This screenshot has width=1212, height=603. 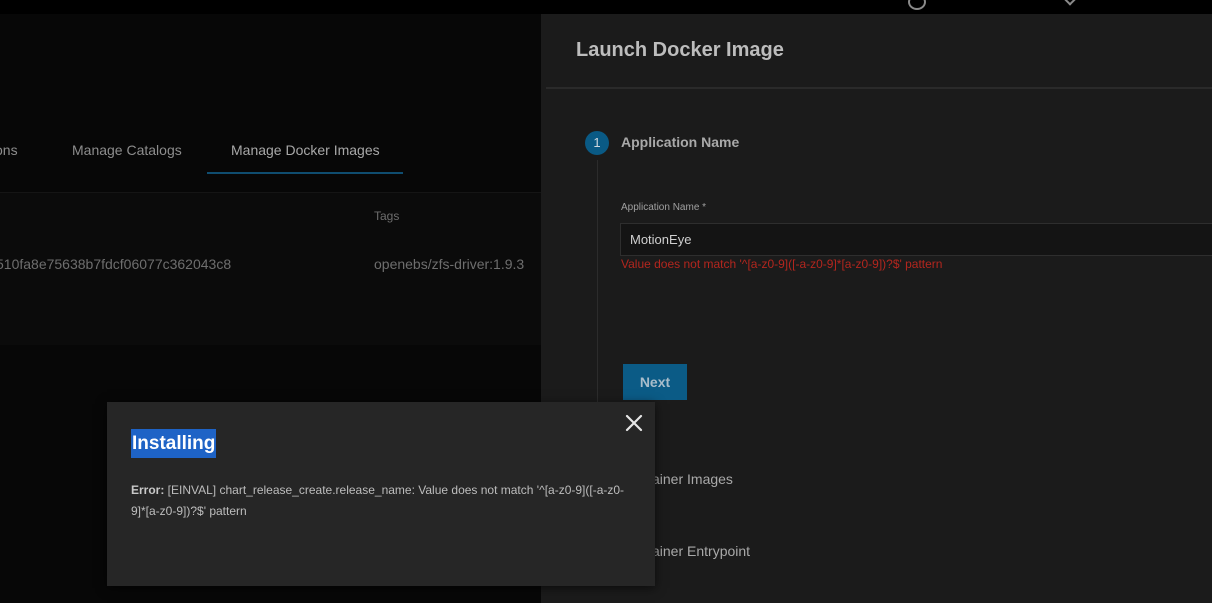 What do you see at coordinates (701, 551) in the screenshot?
I see `step-container-entrypoint: ainer Entrypoint` at bounding box center [701, 551].